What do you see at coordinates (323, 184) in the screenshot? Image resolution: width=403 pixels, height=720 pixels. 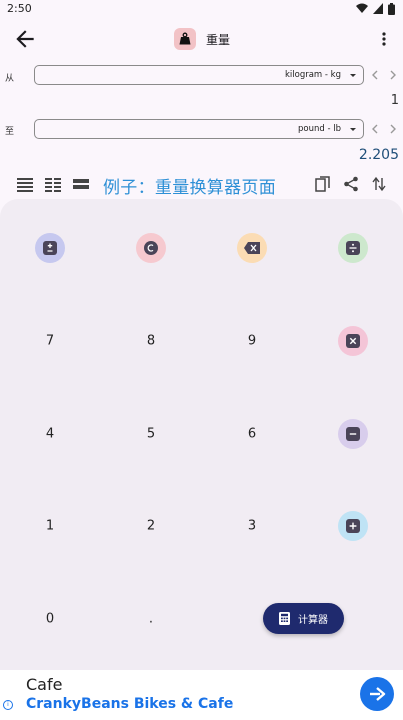 I see `copy-icon` at bounding box center [323, 184].